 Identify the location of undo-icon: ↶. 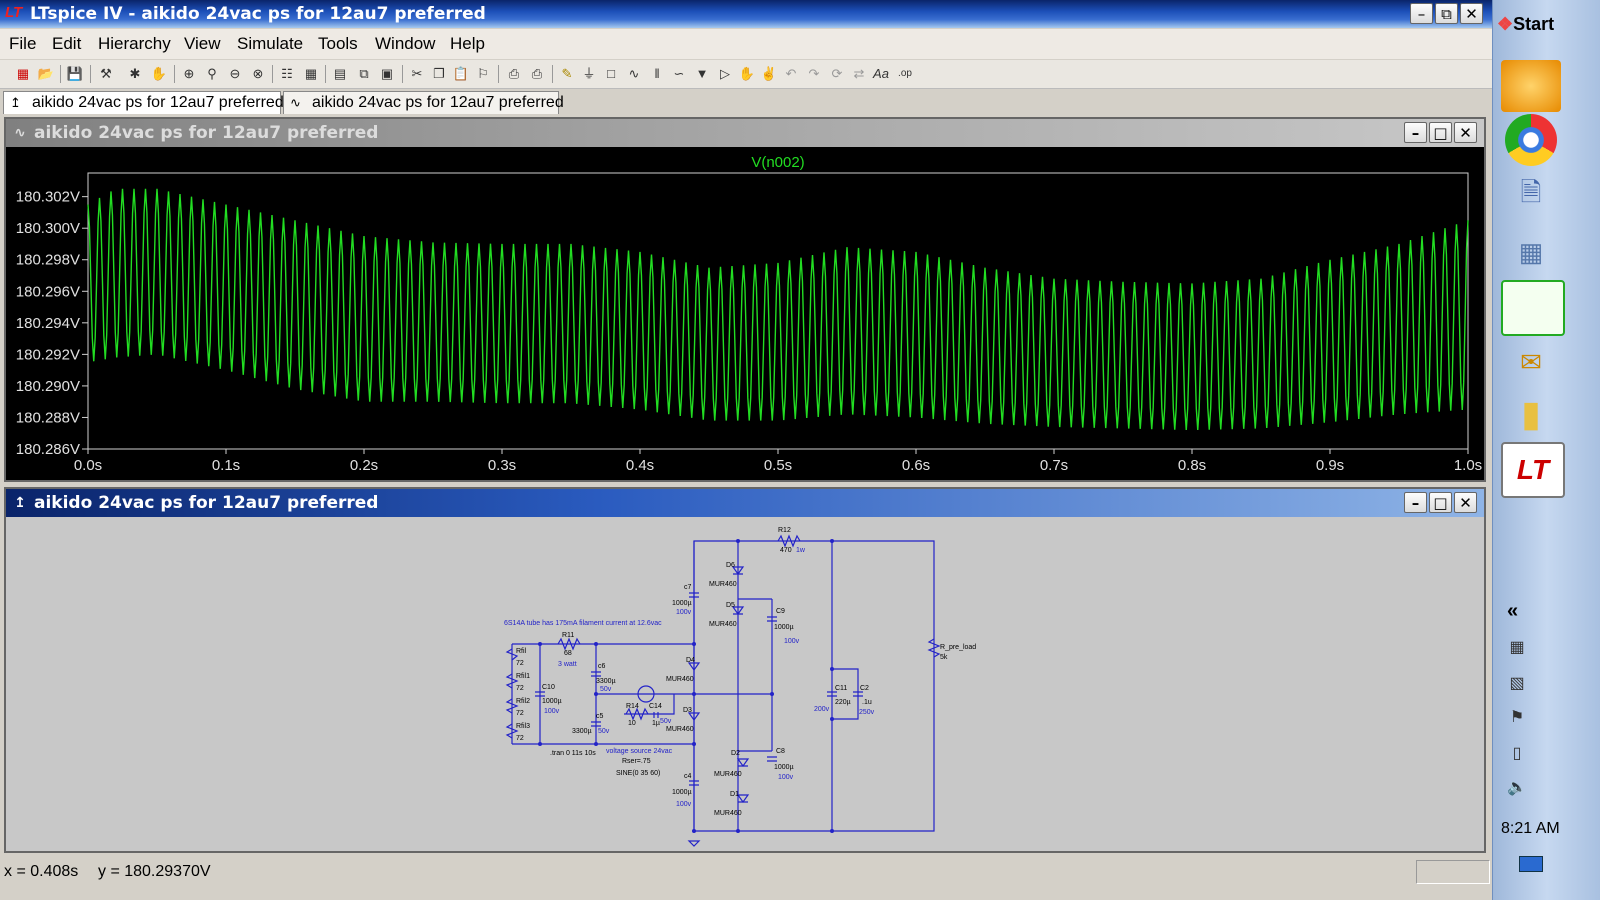
(791, 74).